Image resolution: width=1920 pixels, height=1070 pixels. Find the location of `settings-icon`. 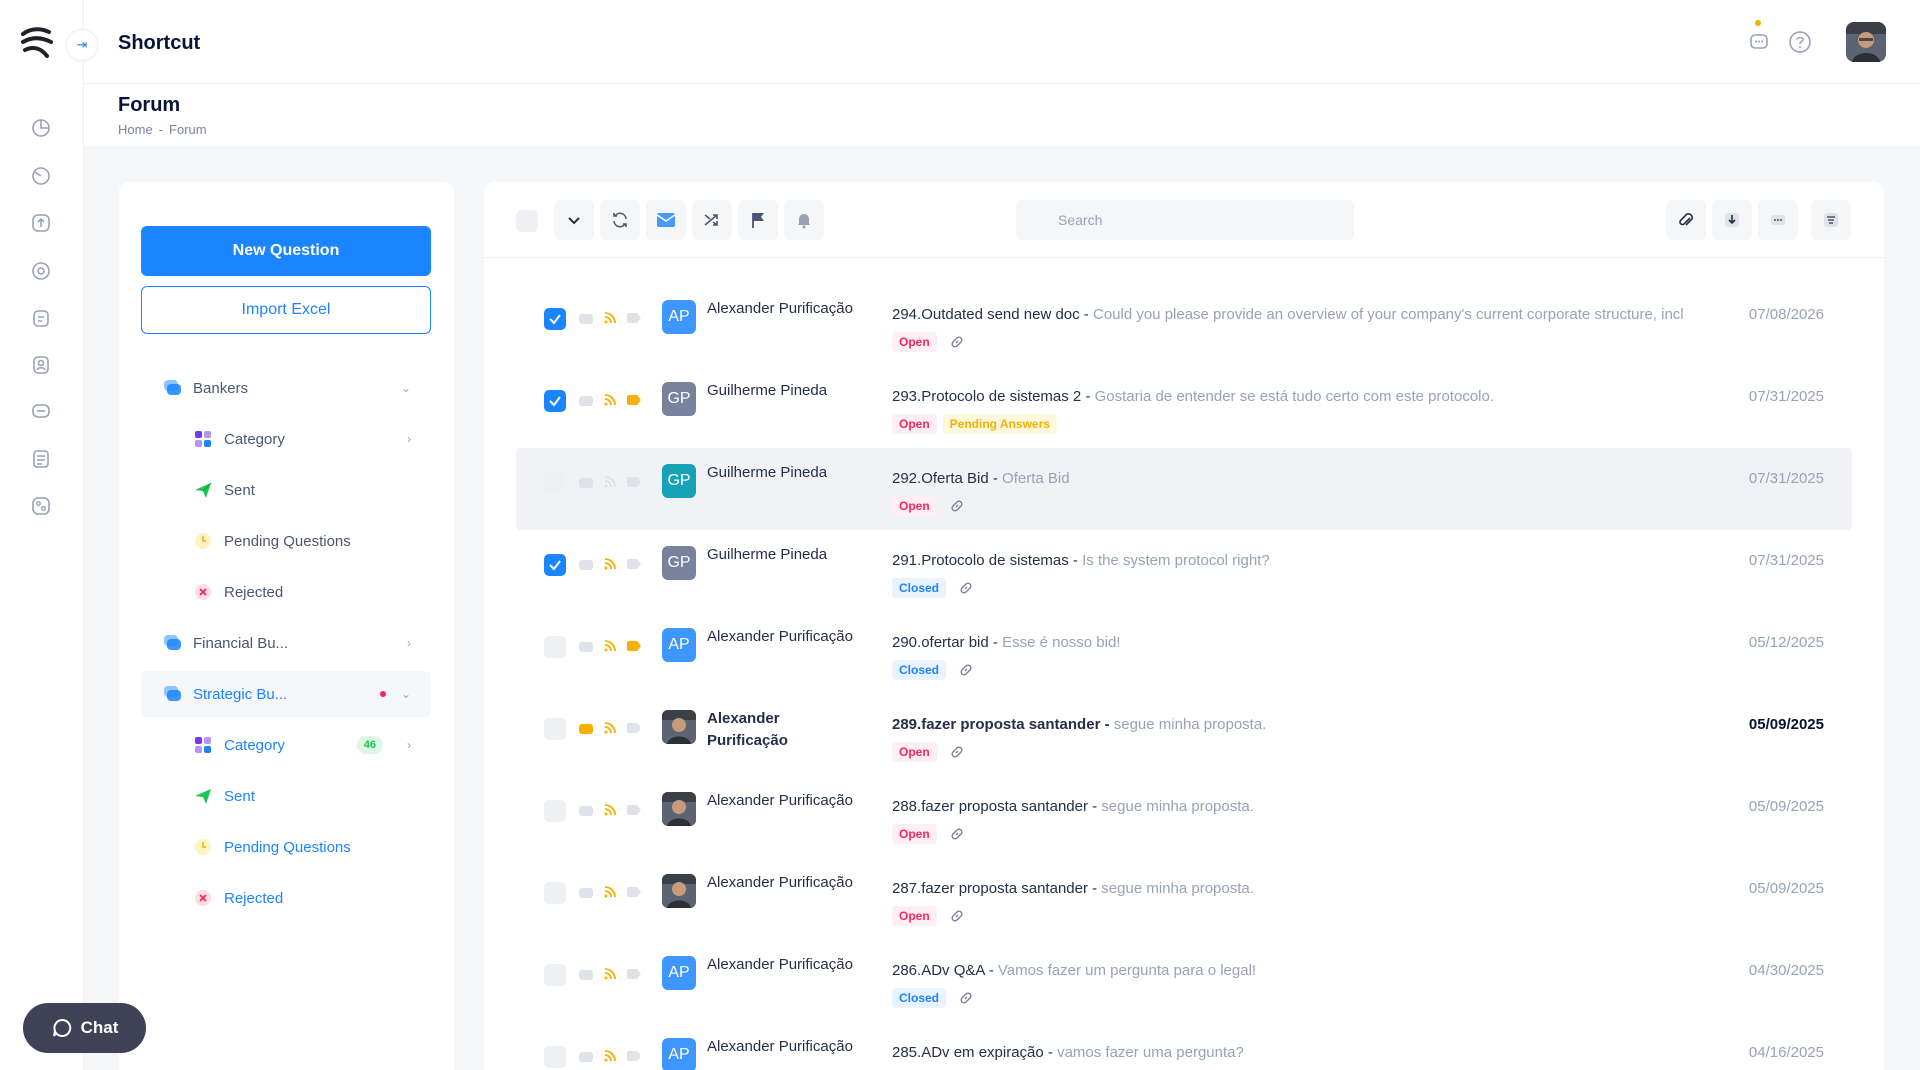

settings-icon is located at coordinates (41, 271).